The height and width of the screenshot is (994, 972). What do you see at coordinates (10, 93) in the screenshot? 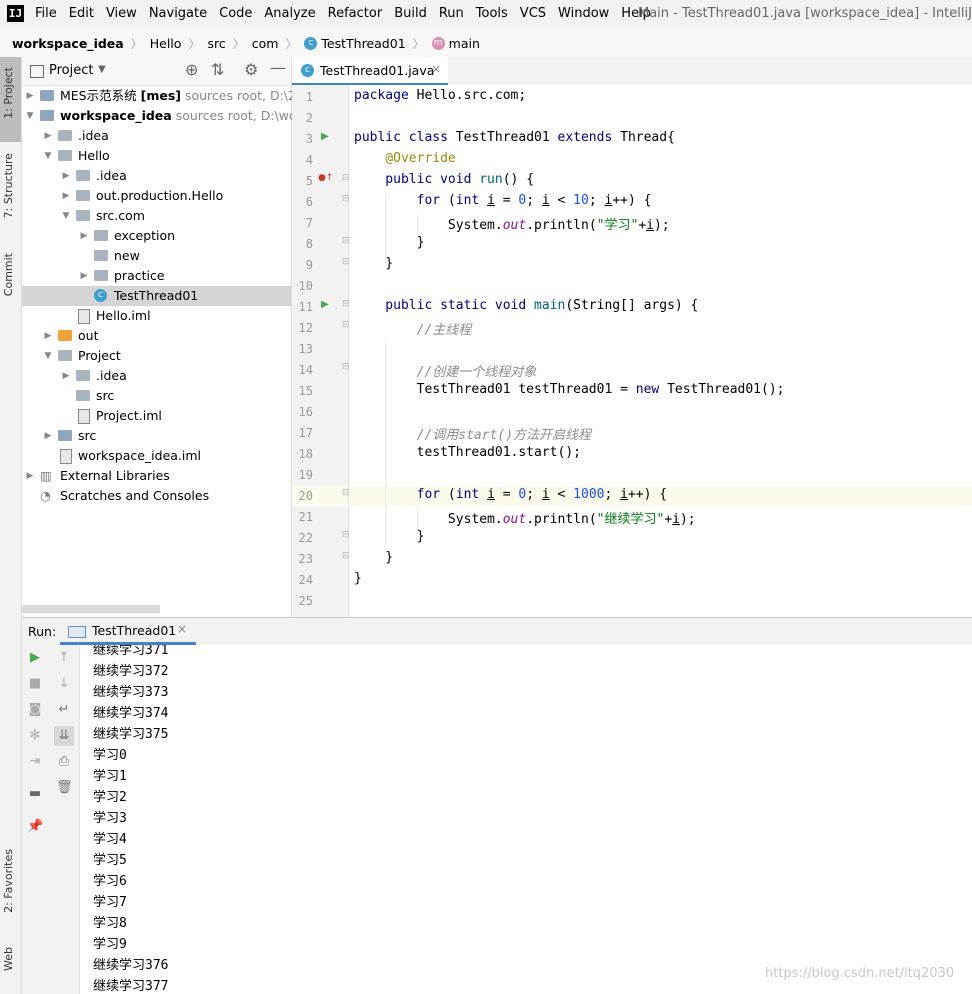
I see `tool-tab-project: 1: Project` at bounding box center [10, 93].